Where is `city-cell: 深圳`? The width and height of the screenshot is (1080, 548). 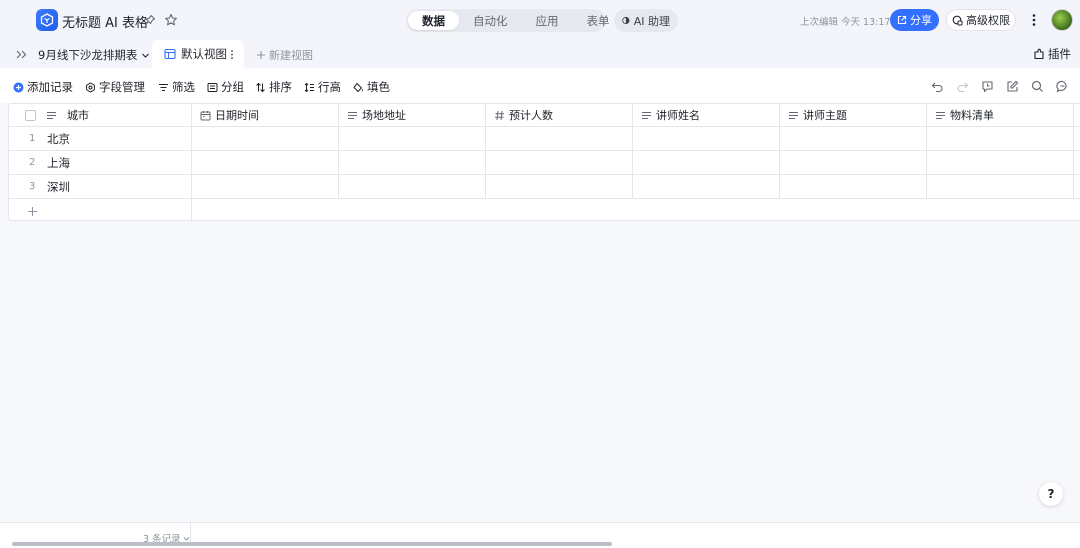 city-cell: 深圳 is located at coordinates (58, 186).